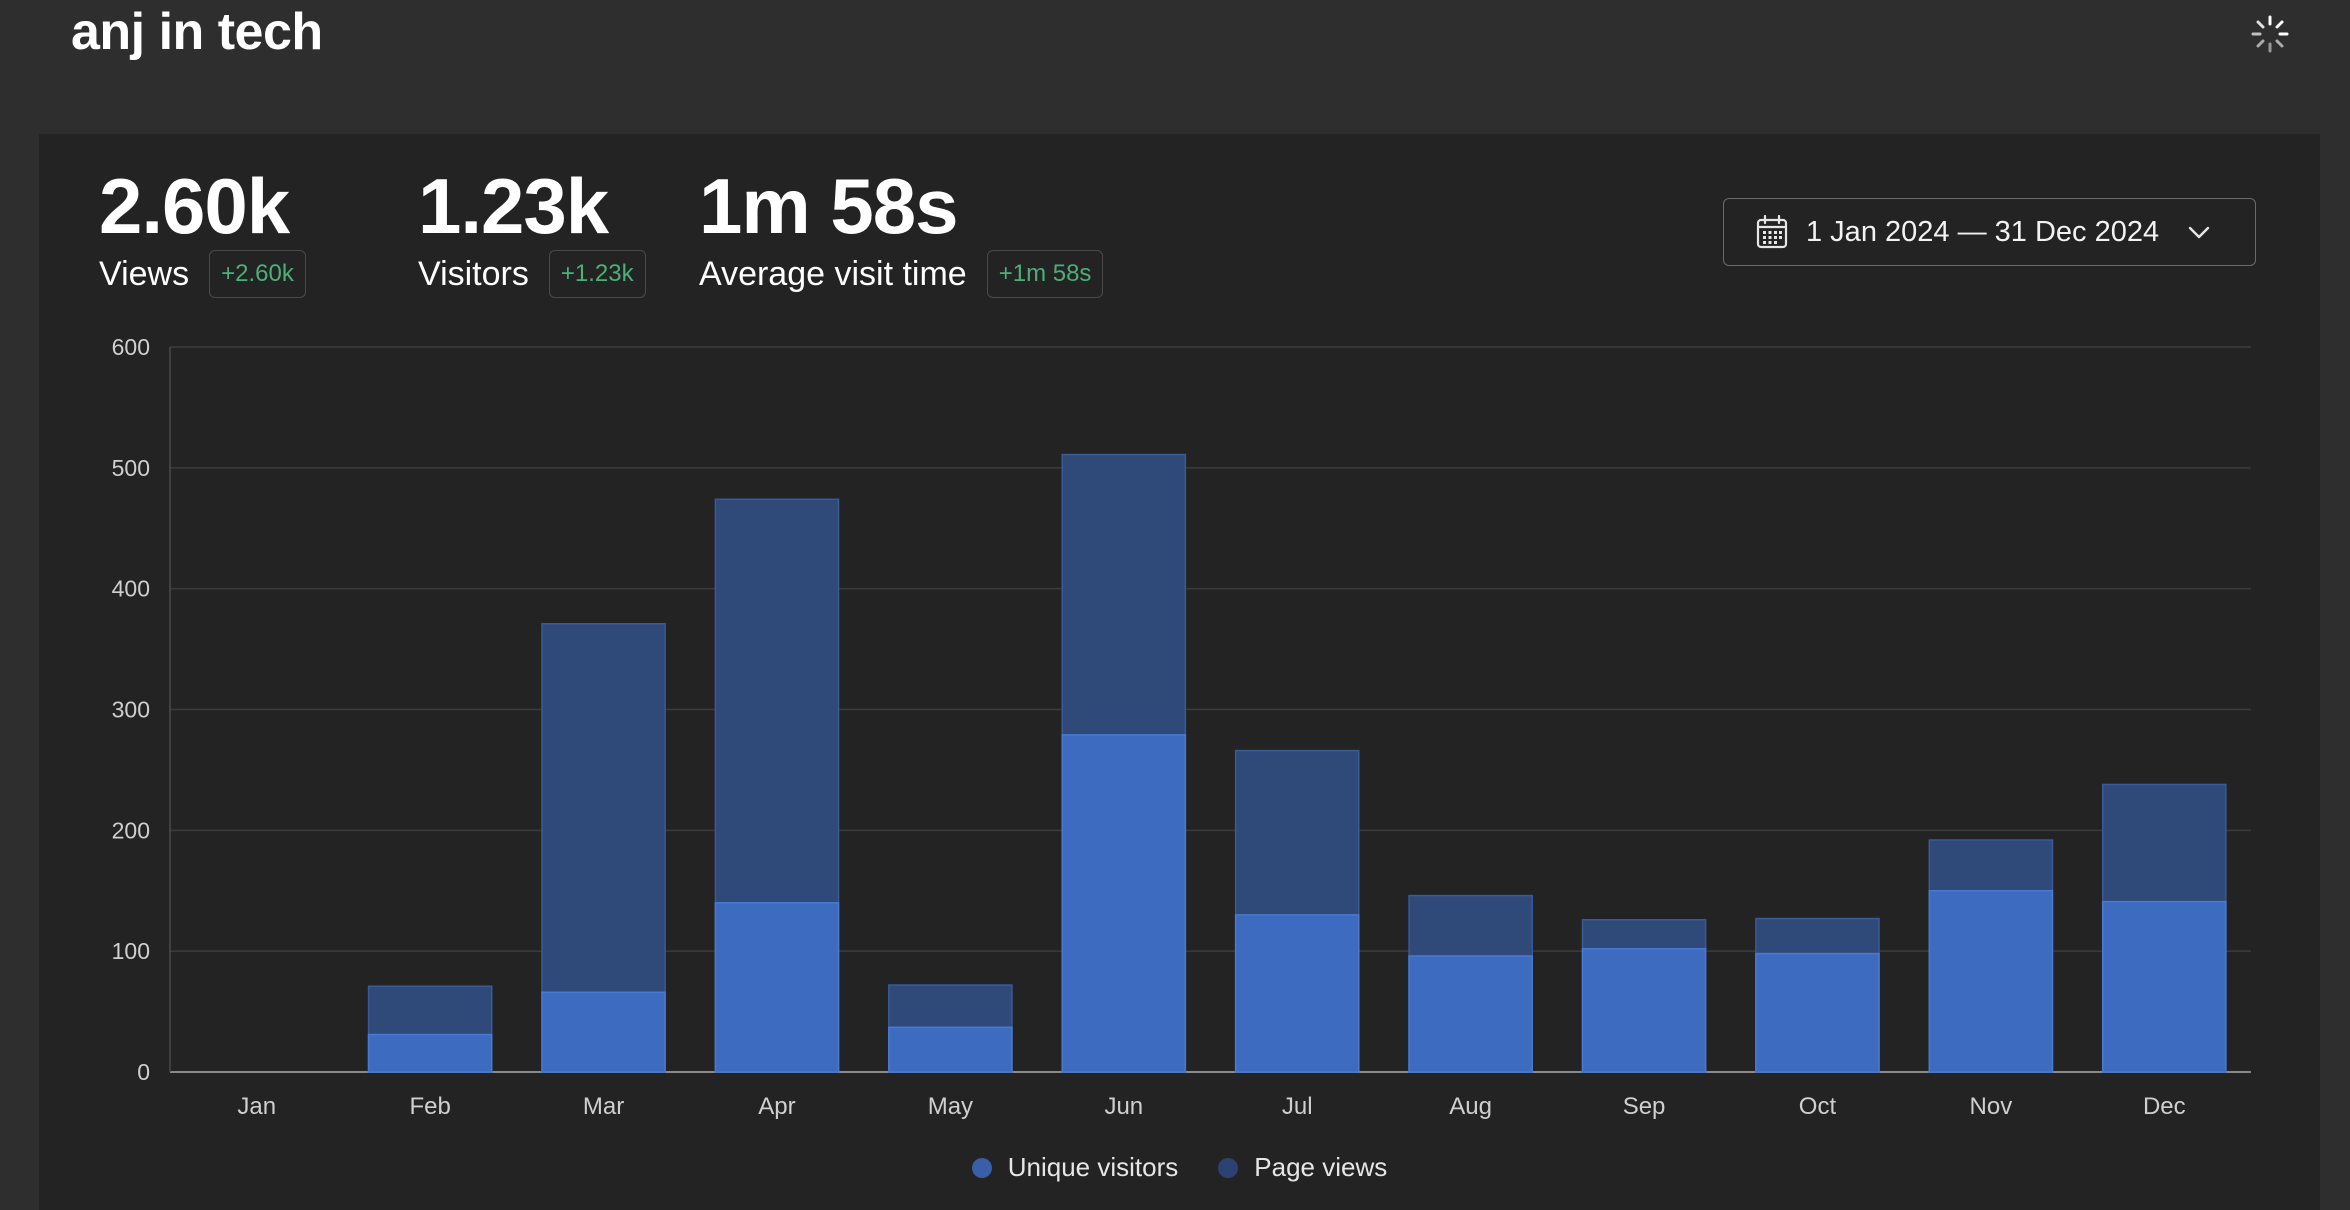 This screenshot has width=2350, height=1210. Describe the element at coordinates (131, 951) in the screenshot. I see `y-tick-label: 100` at that location.